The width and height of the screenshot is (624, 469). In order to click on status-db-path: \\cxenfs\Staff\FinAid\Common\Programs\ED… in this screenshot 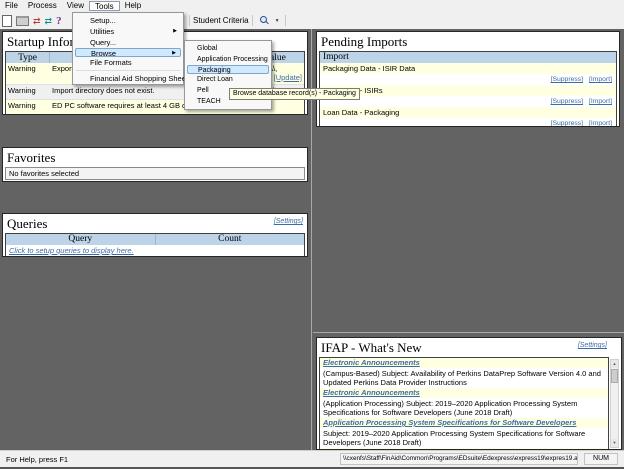, I will do `click(459, 459)`.